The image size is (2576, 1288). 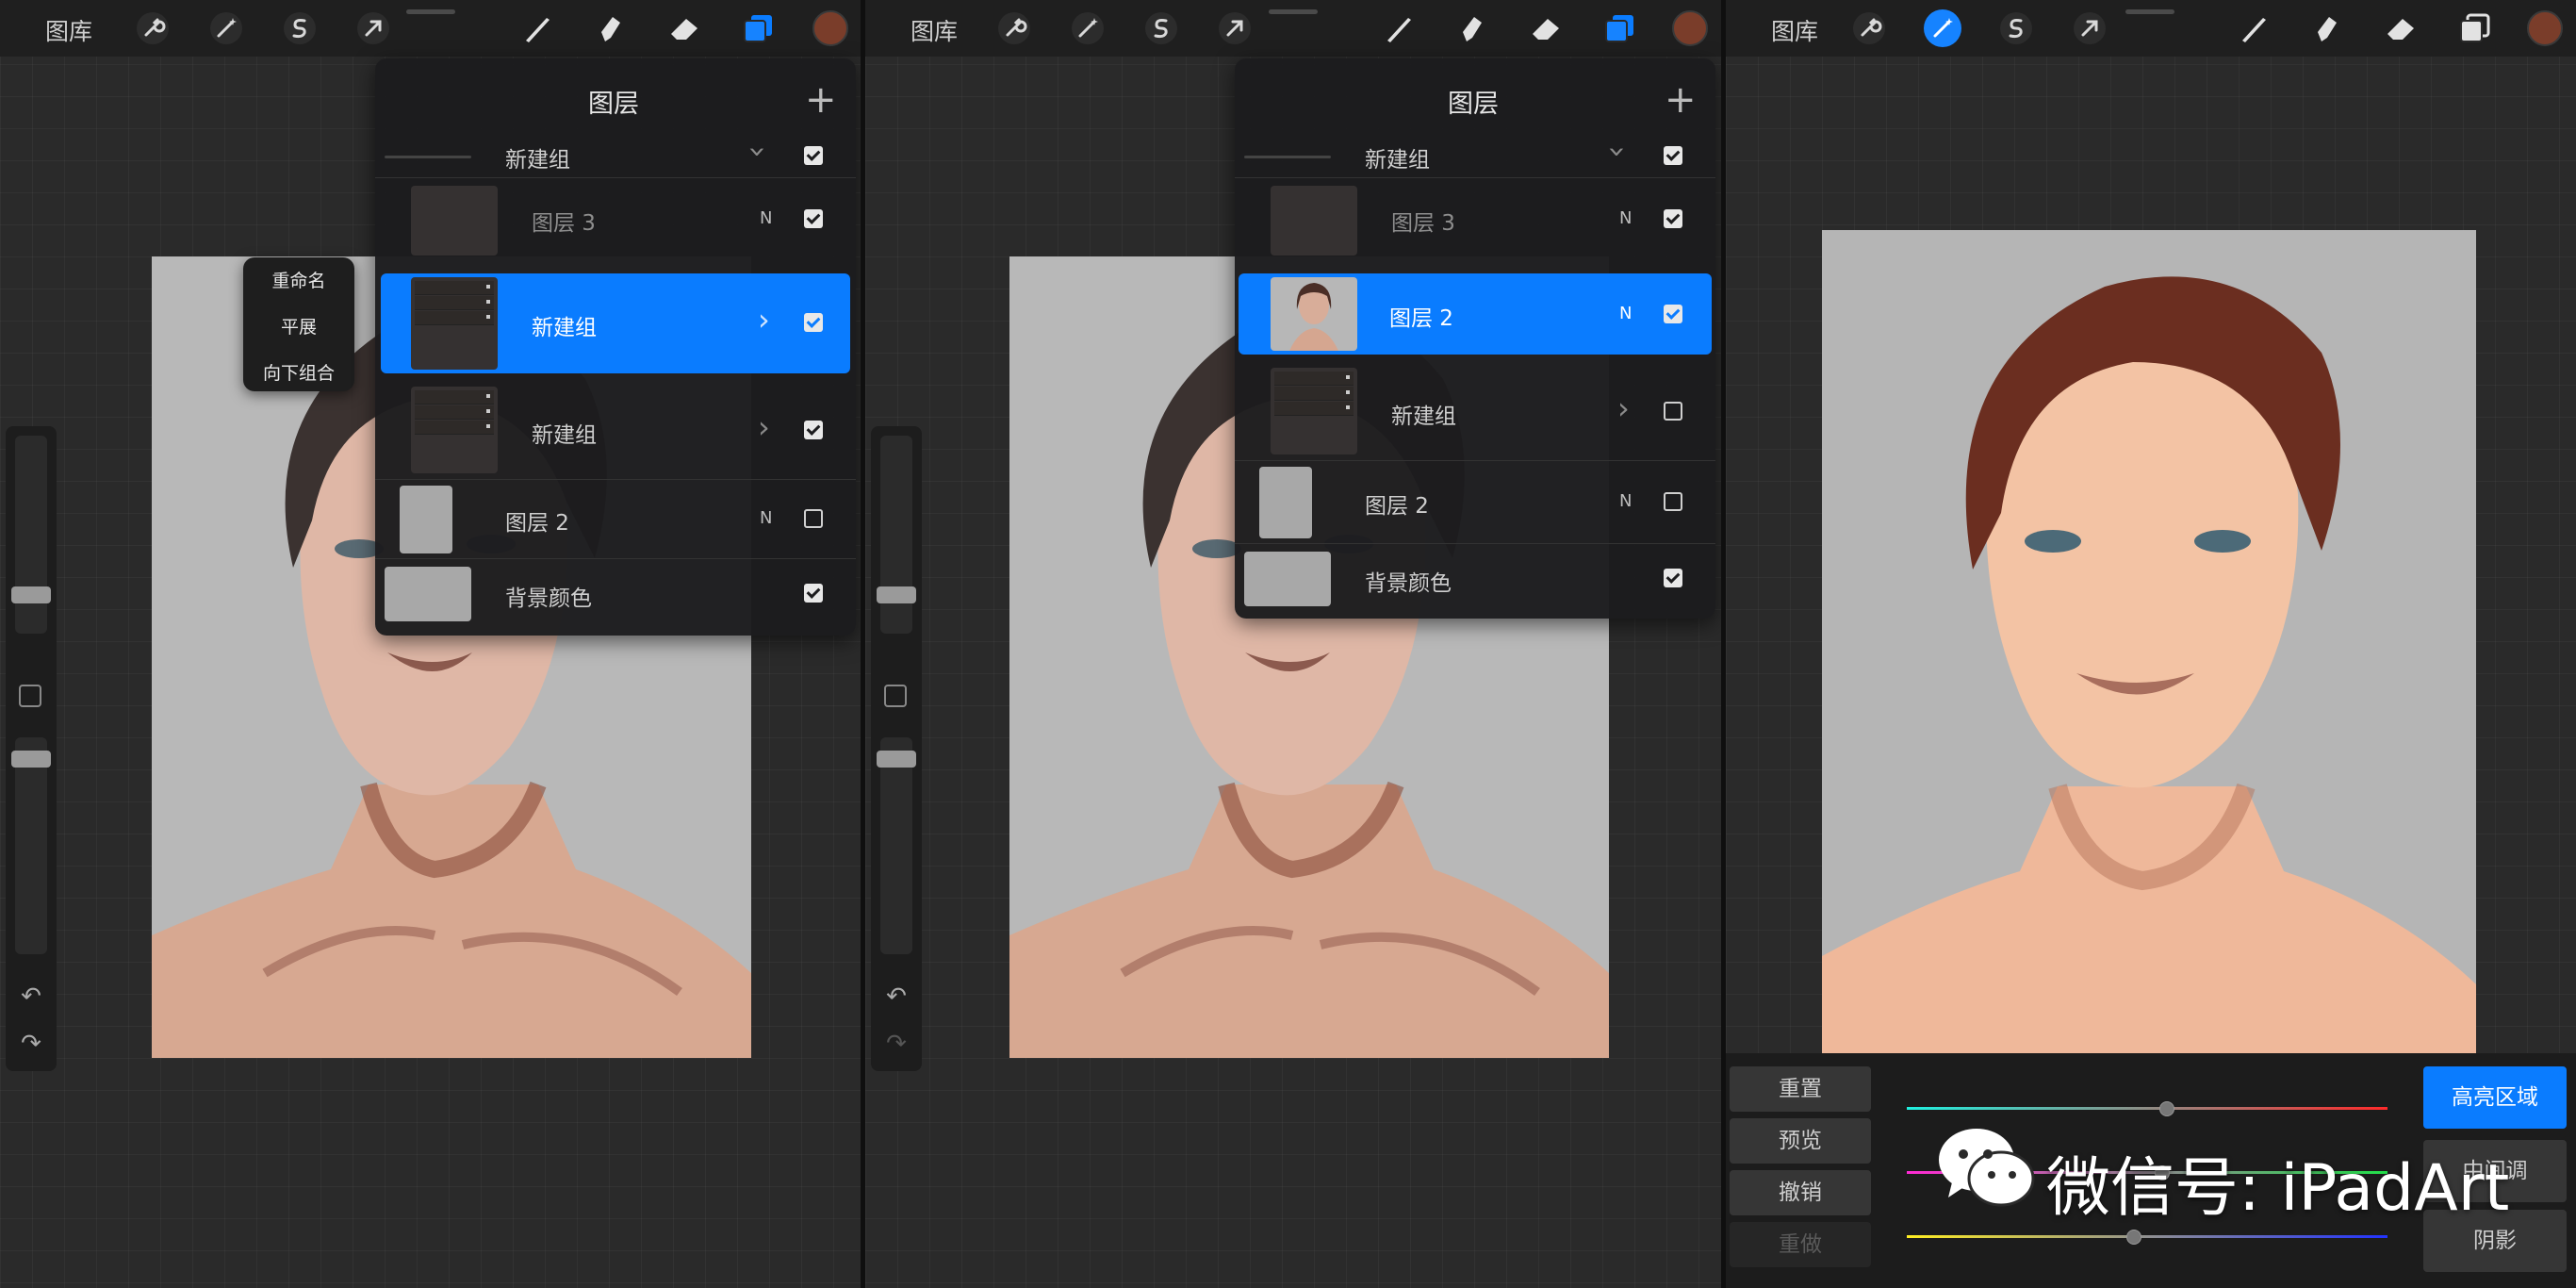 What do you see at coordinates (1800, 1089) in the screenshot?
I see `reset-button: 重置` at bounding box center [1800, 1089].